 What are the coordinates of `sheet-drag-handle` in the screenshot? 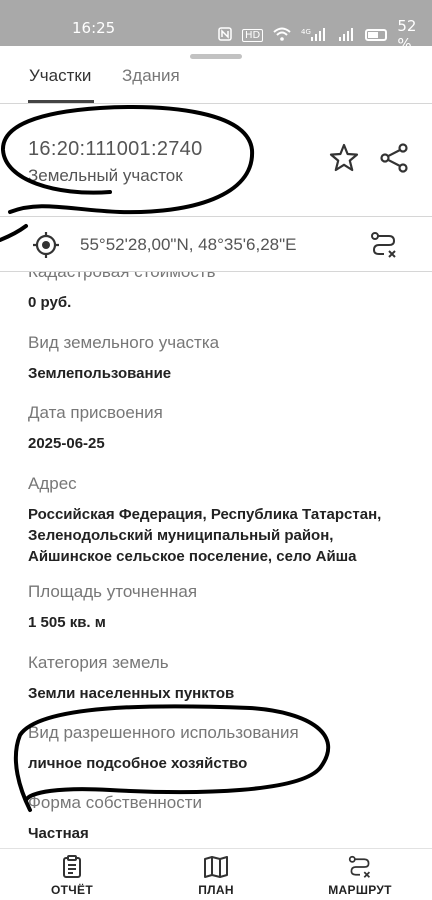 It's located at (216, 56).